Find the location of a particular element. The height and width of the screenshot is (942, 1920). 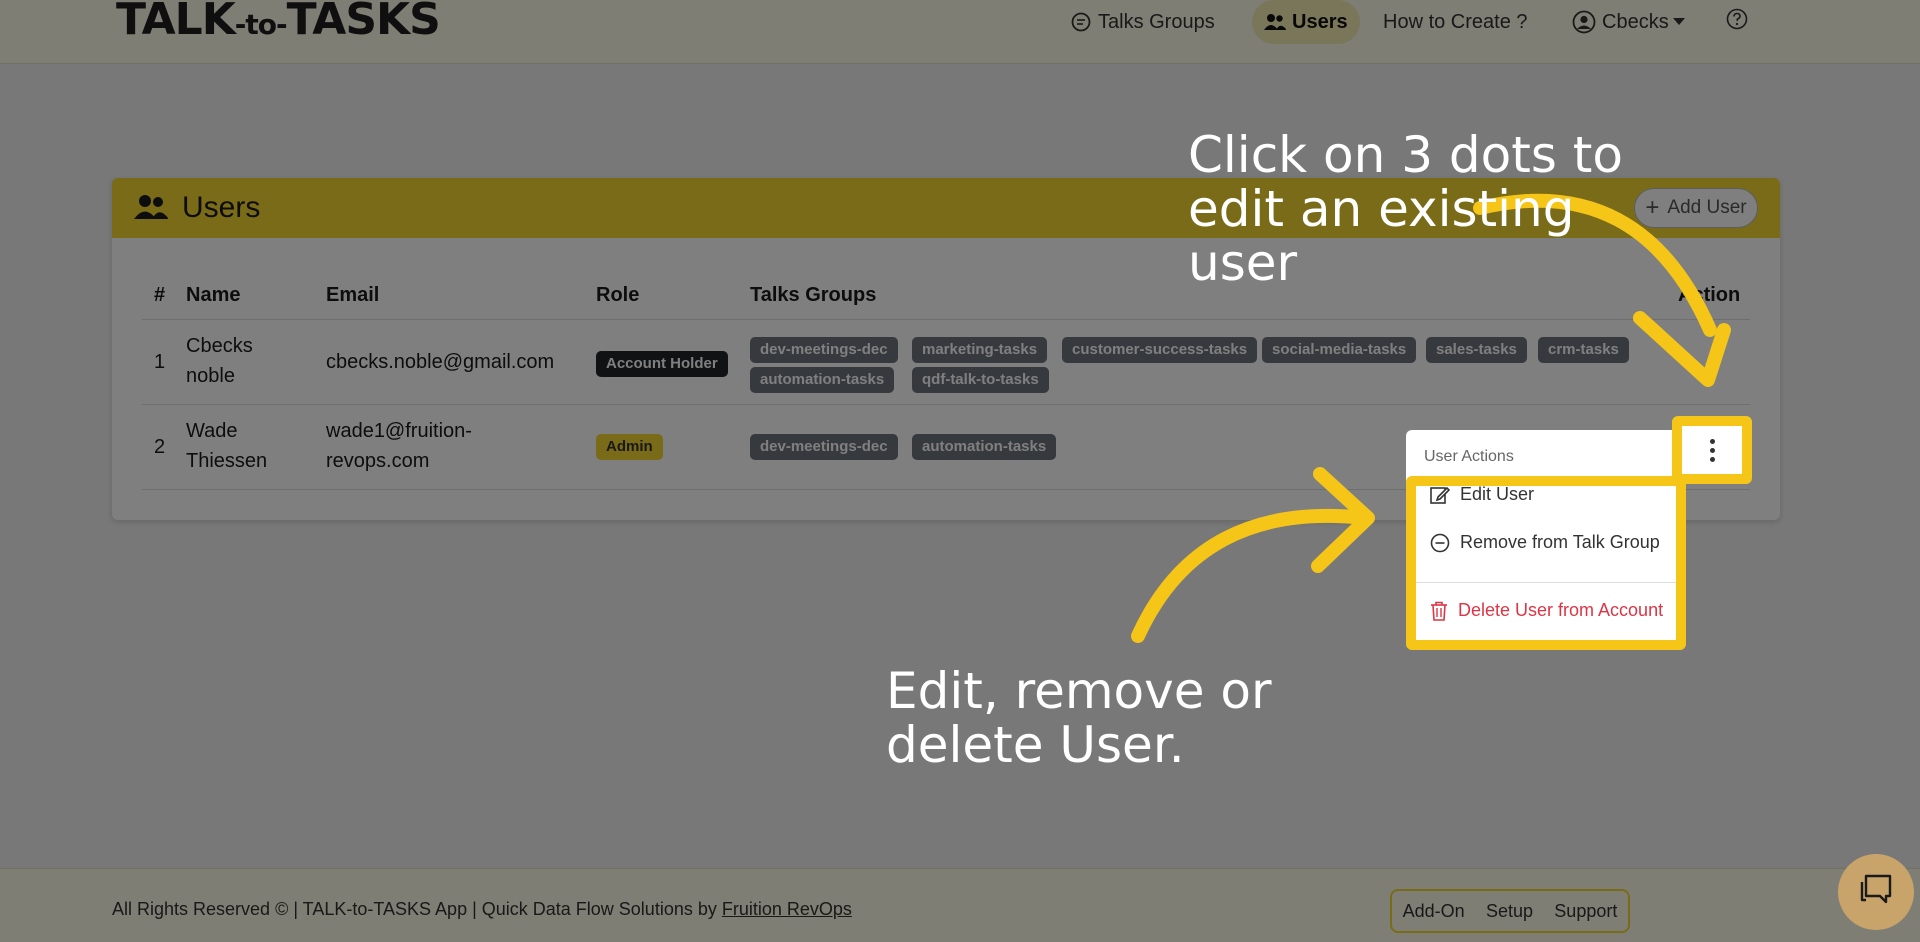

more-actions-button is located at coordinates (1712, 450).